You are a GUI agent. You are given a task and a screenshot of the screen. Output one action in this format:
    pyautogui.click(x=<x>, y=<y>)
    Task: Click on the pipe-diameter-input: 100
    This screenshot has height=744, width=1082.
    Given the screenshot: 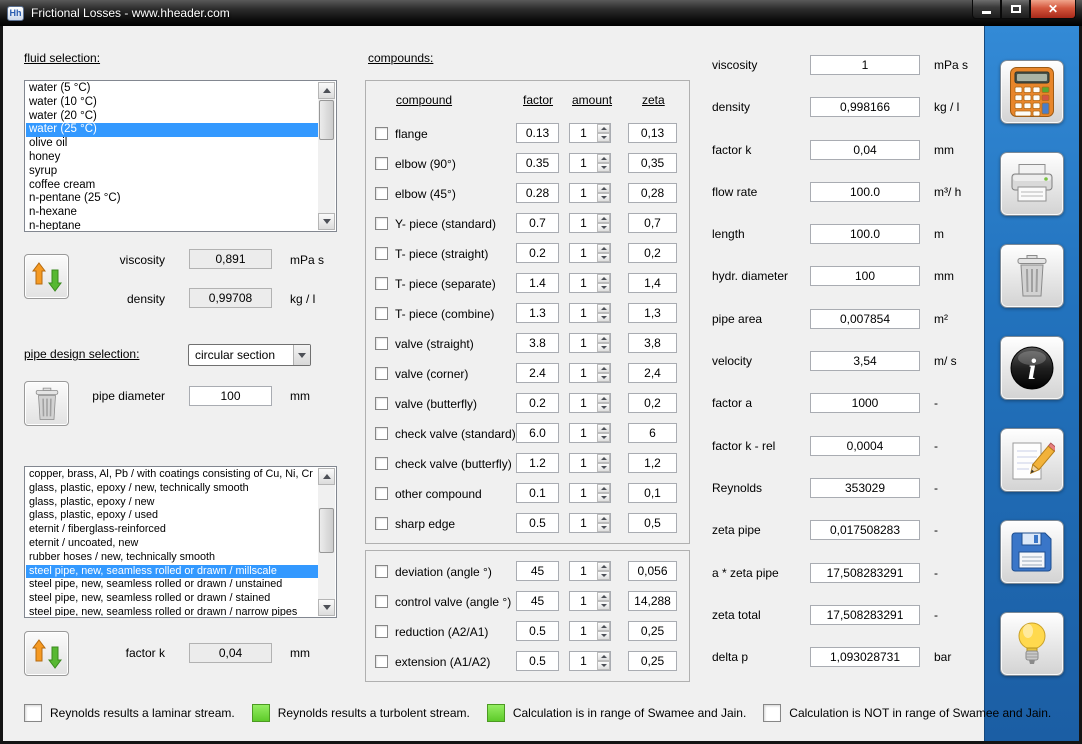 What is the action you would take?
    pyautogui.click(x=230, y=396)
    